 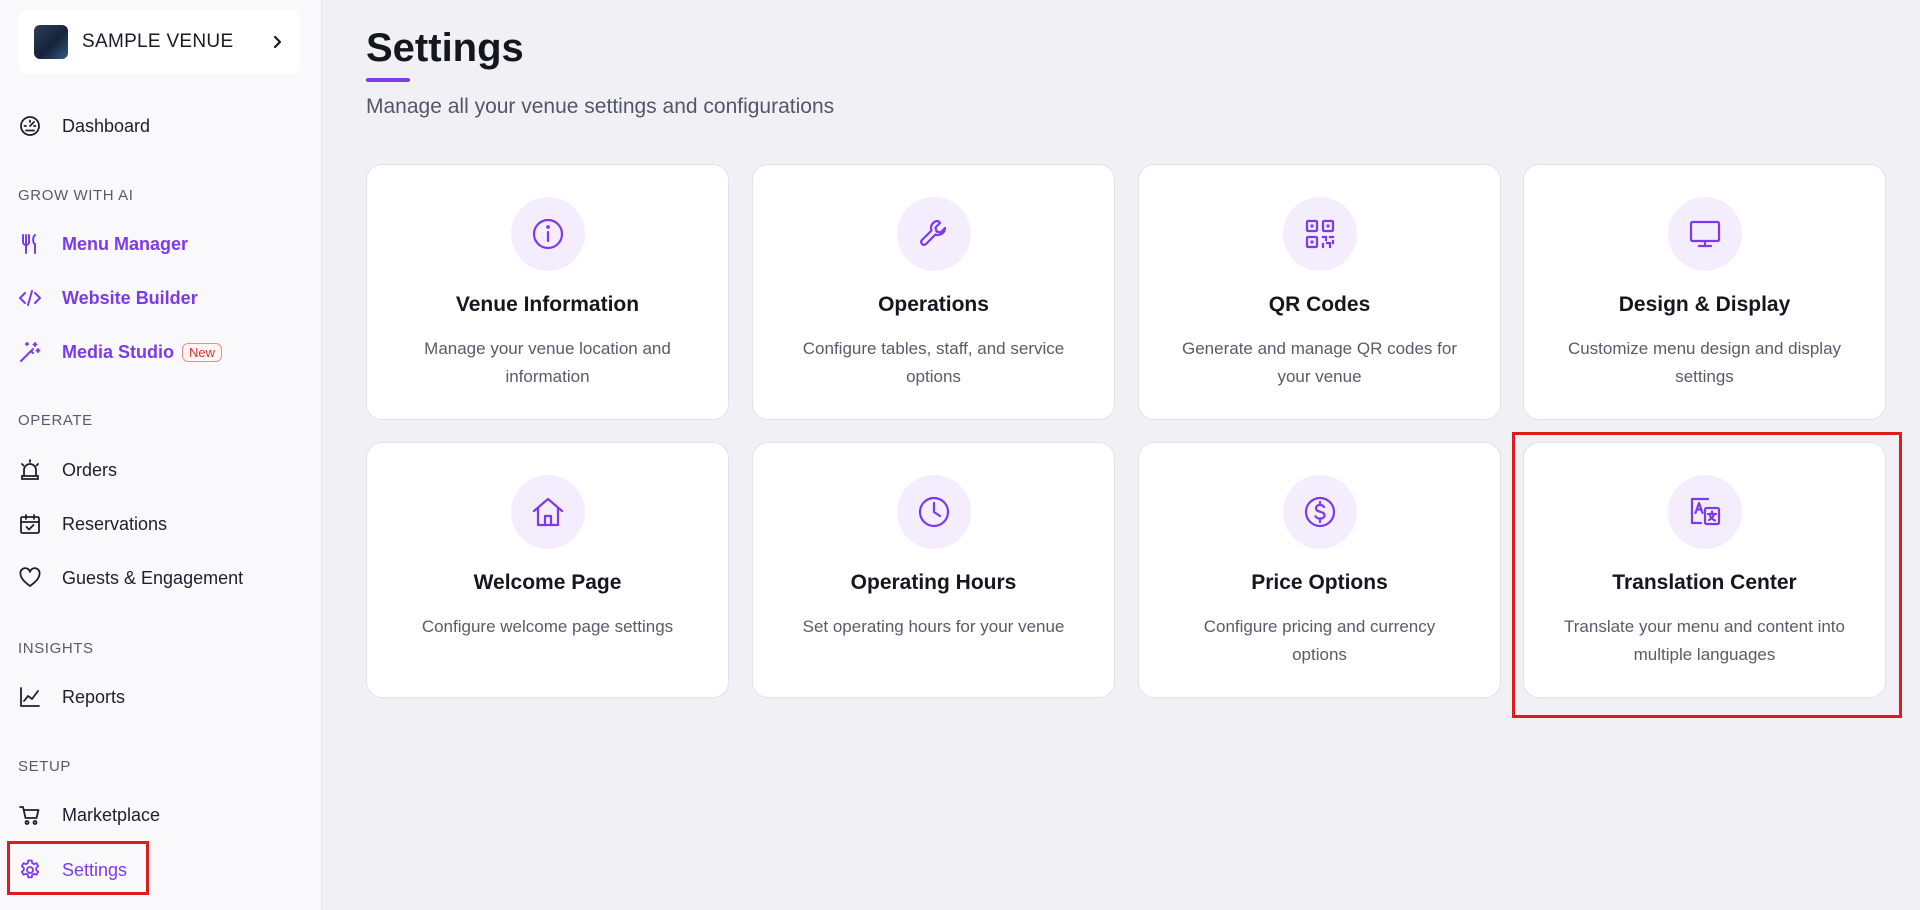 What do you see at coordinates (51, 42) in the screenshot?
I see `venue-logo` at bounding box center [51, 42].